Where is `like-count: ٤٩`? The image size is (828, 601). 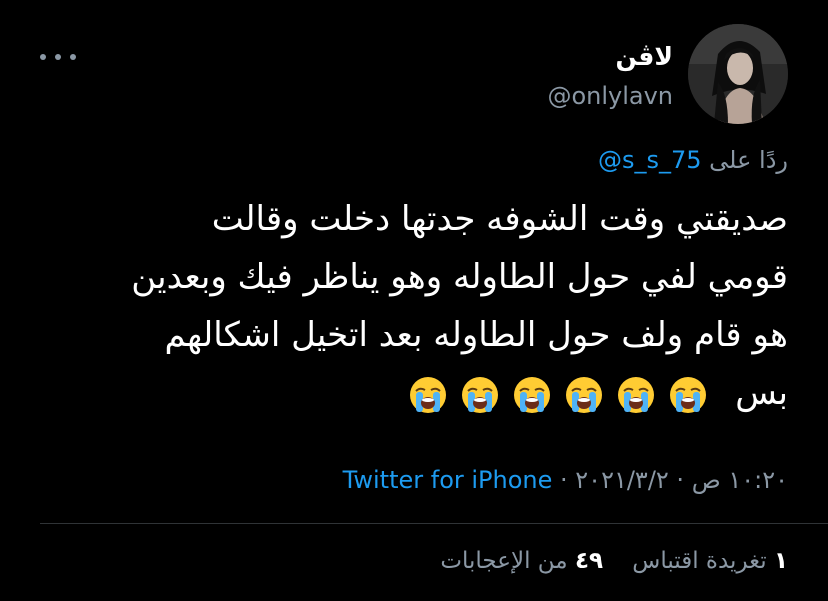 like-count: ٤٩ is located at coordinates (589, 561).